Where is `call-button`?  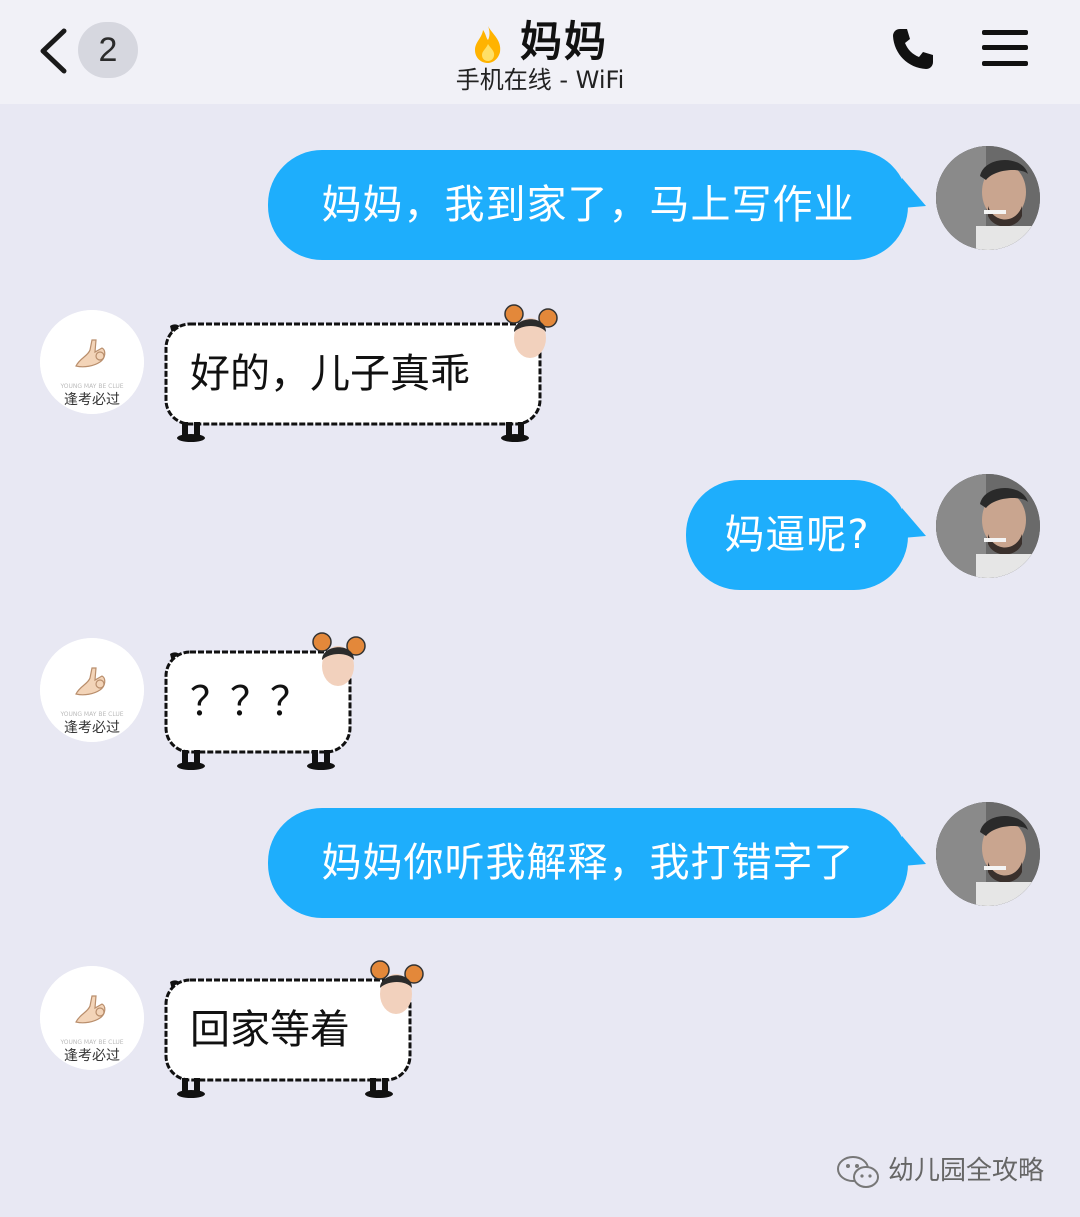 call-button is located at coordinates (913, 51).